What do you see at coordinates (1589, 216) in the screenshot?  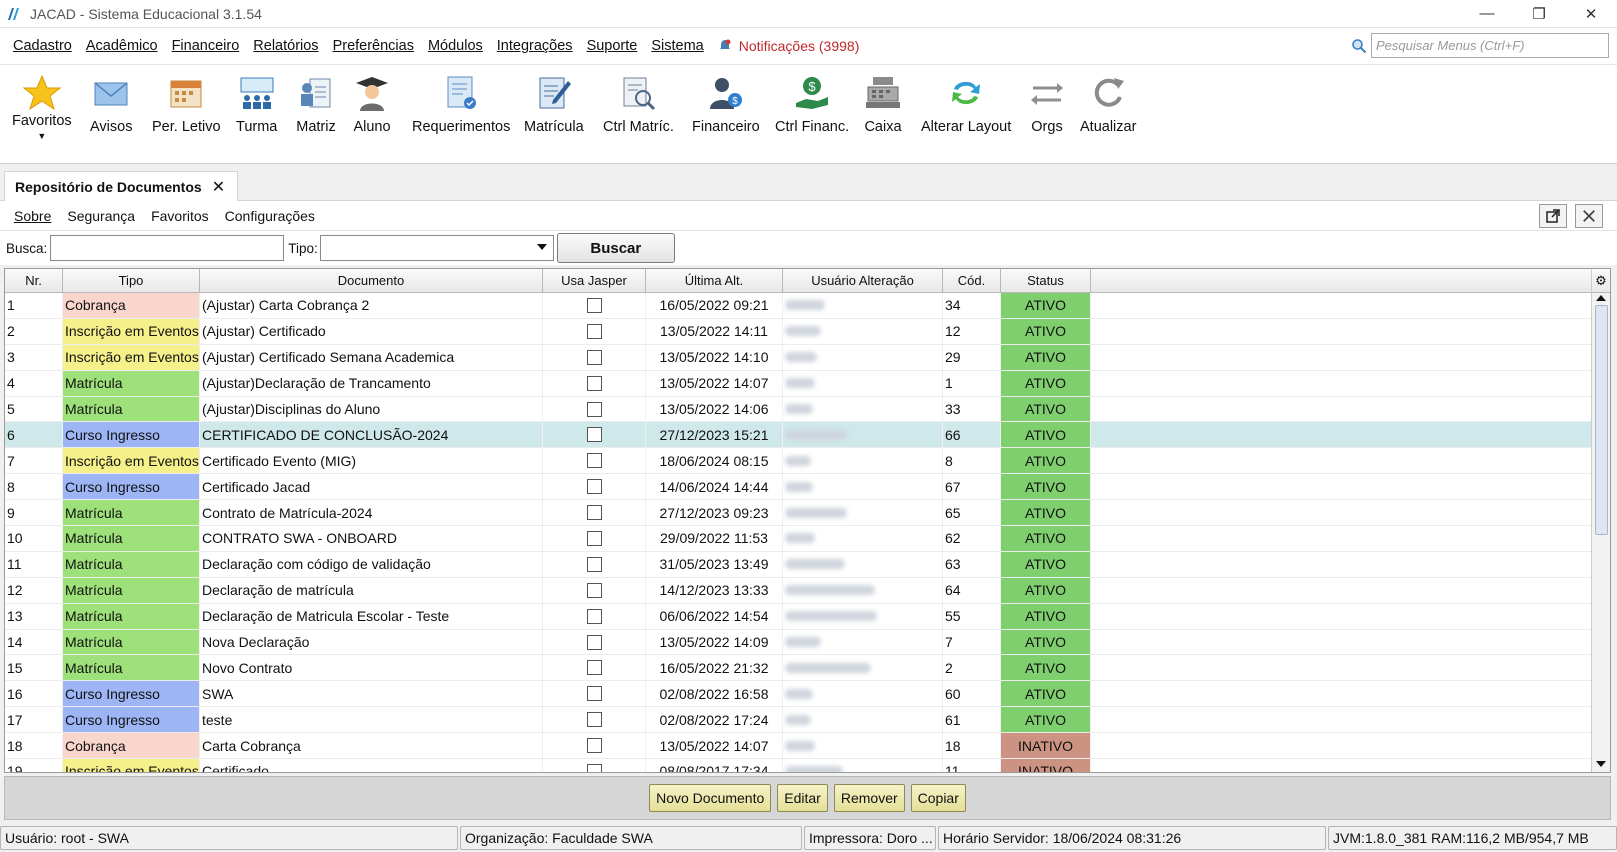 I see `close-screen-icon` at bounding box center [1589, 216].